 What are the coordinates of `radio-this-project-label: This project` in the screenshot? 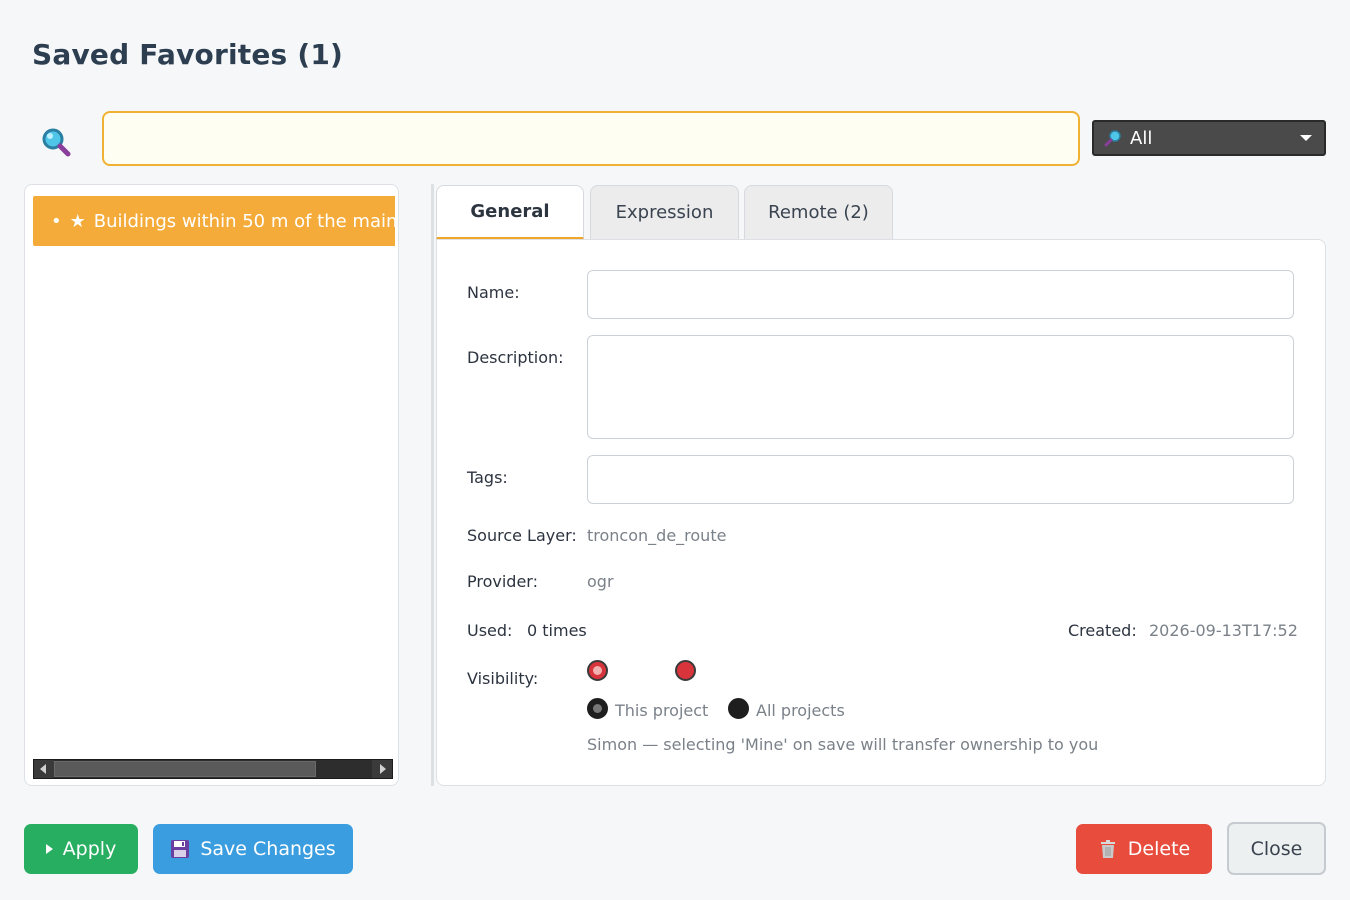 It's located at (661, 710).